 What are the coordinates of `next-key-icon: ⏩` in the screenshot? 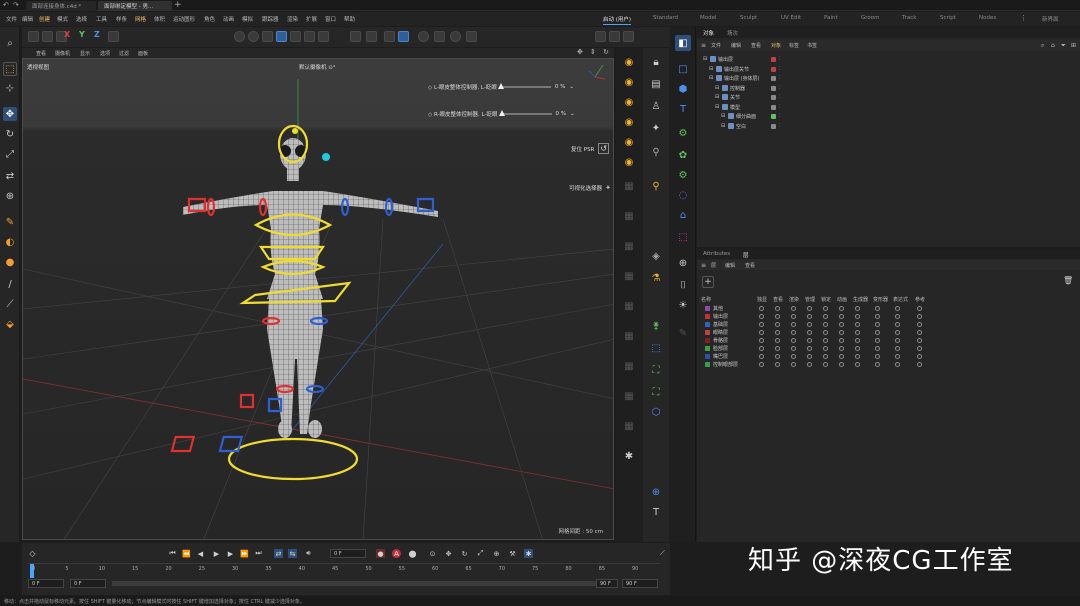 It's located at (244, 553).